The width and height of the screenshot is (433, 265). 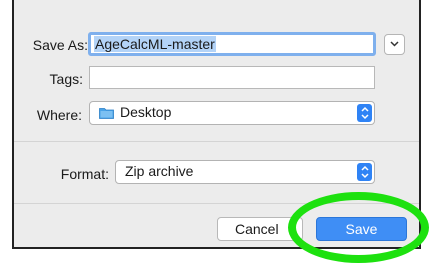 I want to click on save-as-value: AgeCalcML-master, so click(x=155, y=44).